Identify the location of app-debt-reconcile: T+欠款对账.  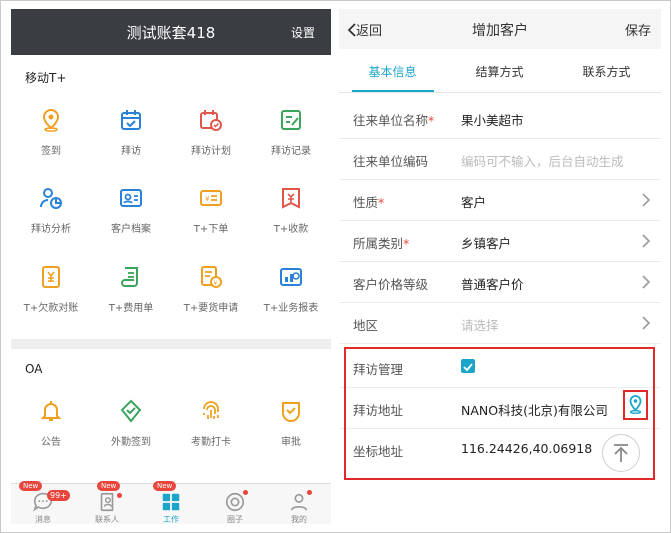
(51, 295).